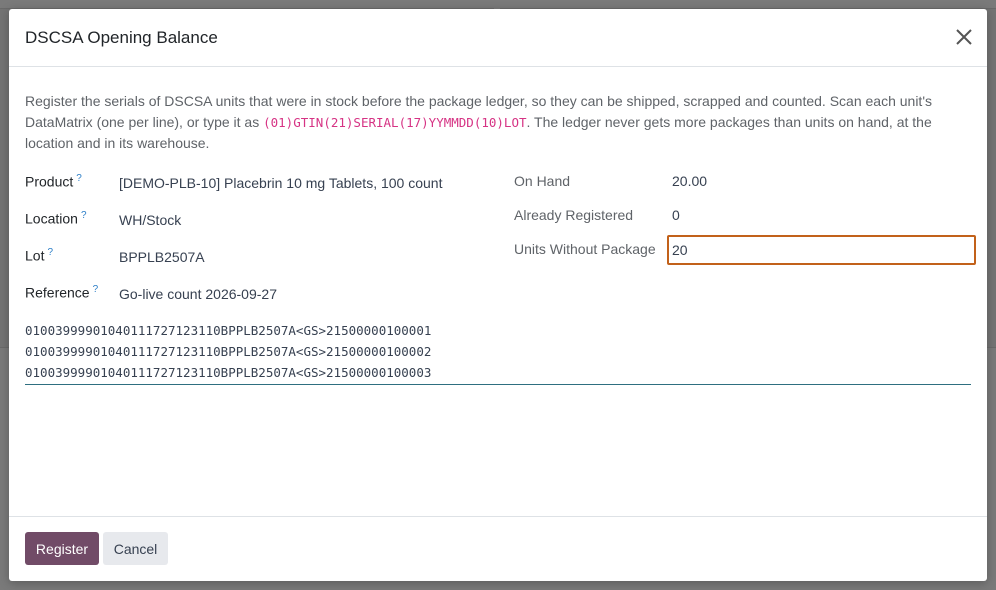 The width and height of the screenshot is (996, 590). Describe the element at coordinates (395, 122) in the screenshot. I see `serial-format-code: (01)GTIN(21)SERIAL(17)YYMMDD(10)LOT` at that location.